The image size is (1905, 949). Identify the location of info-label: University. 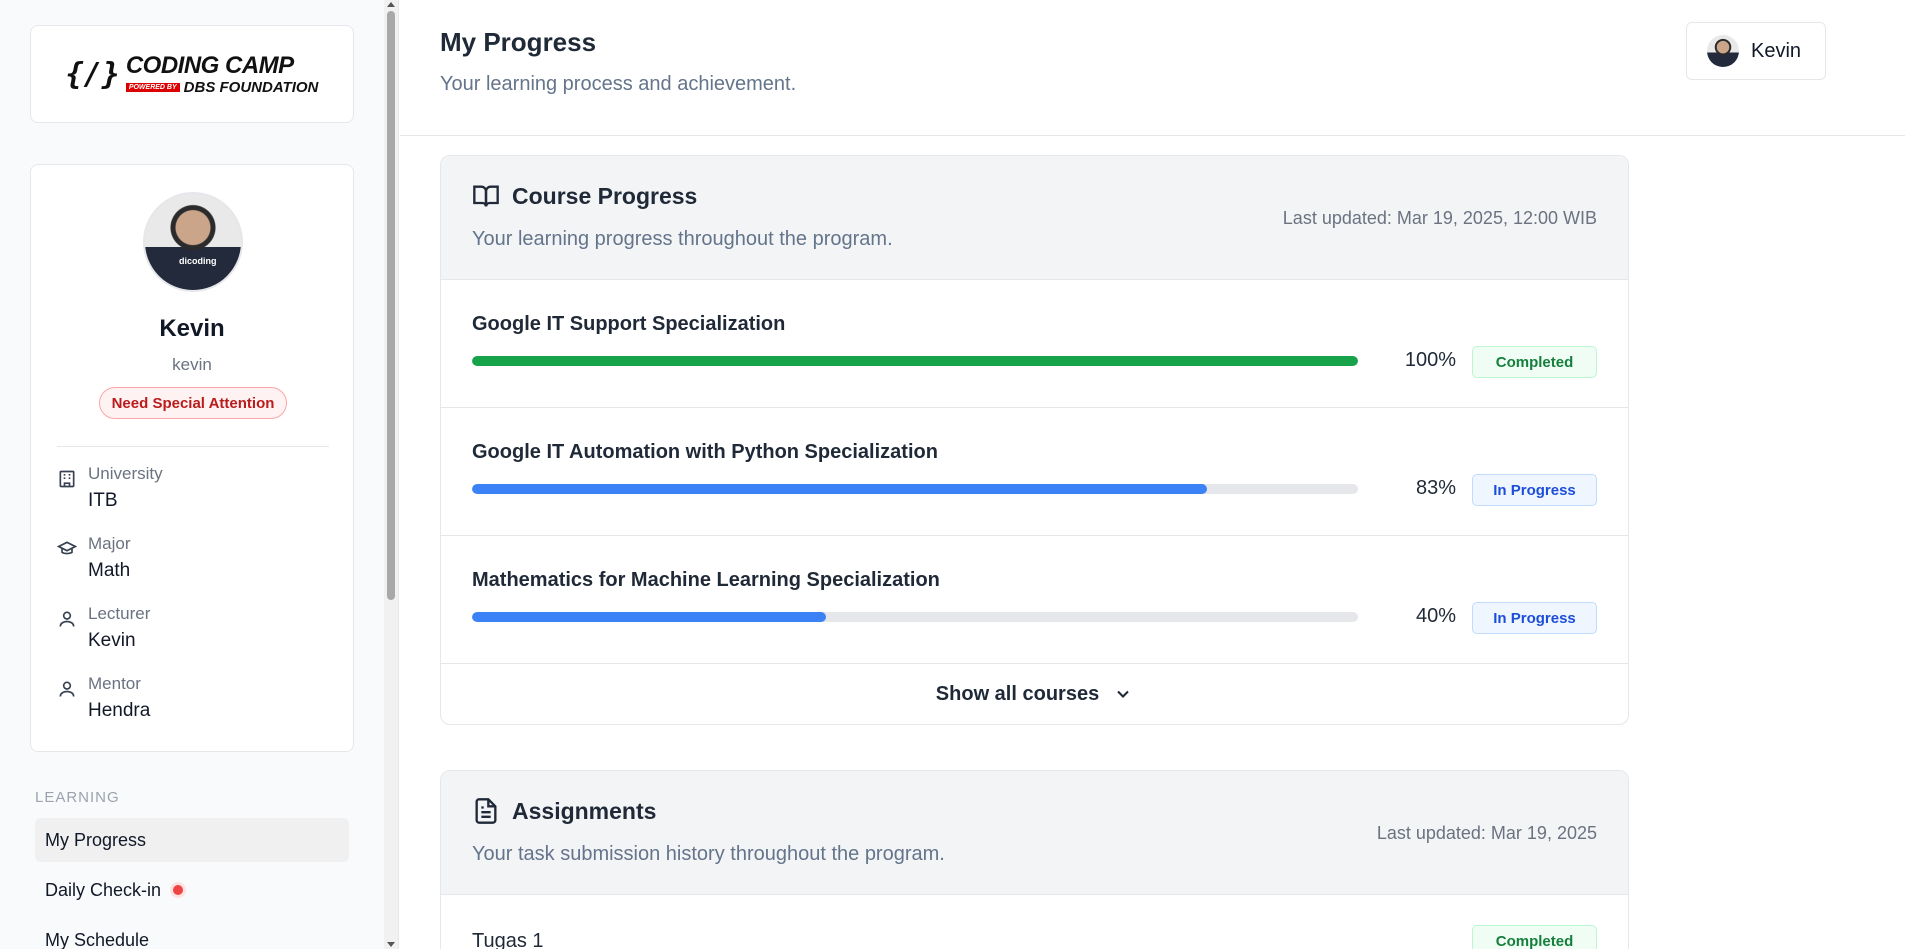
(125, 473).